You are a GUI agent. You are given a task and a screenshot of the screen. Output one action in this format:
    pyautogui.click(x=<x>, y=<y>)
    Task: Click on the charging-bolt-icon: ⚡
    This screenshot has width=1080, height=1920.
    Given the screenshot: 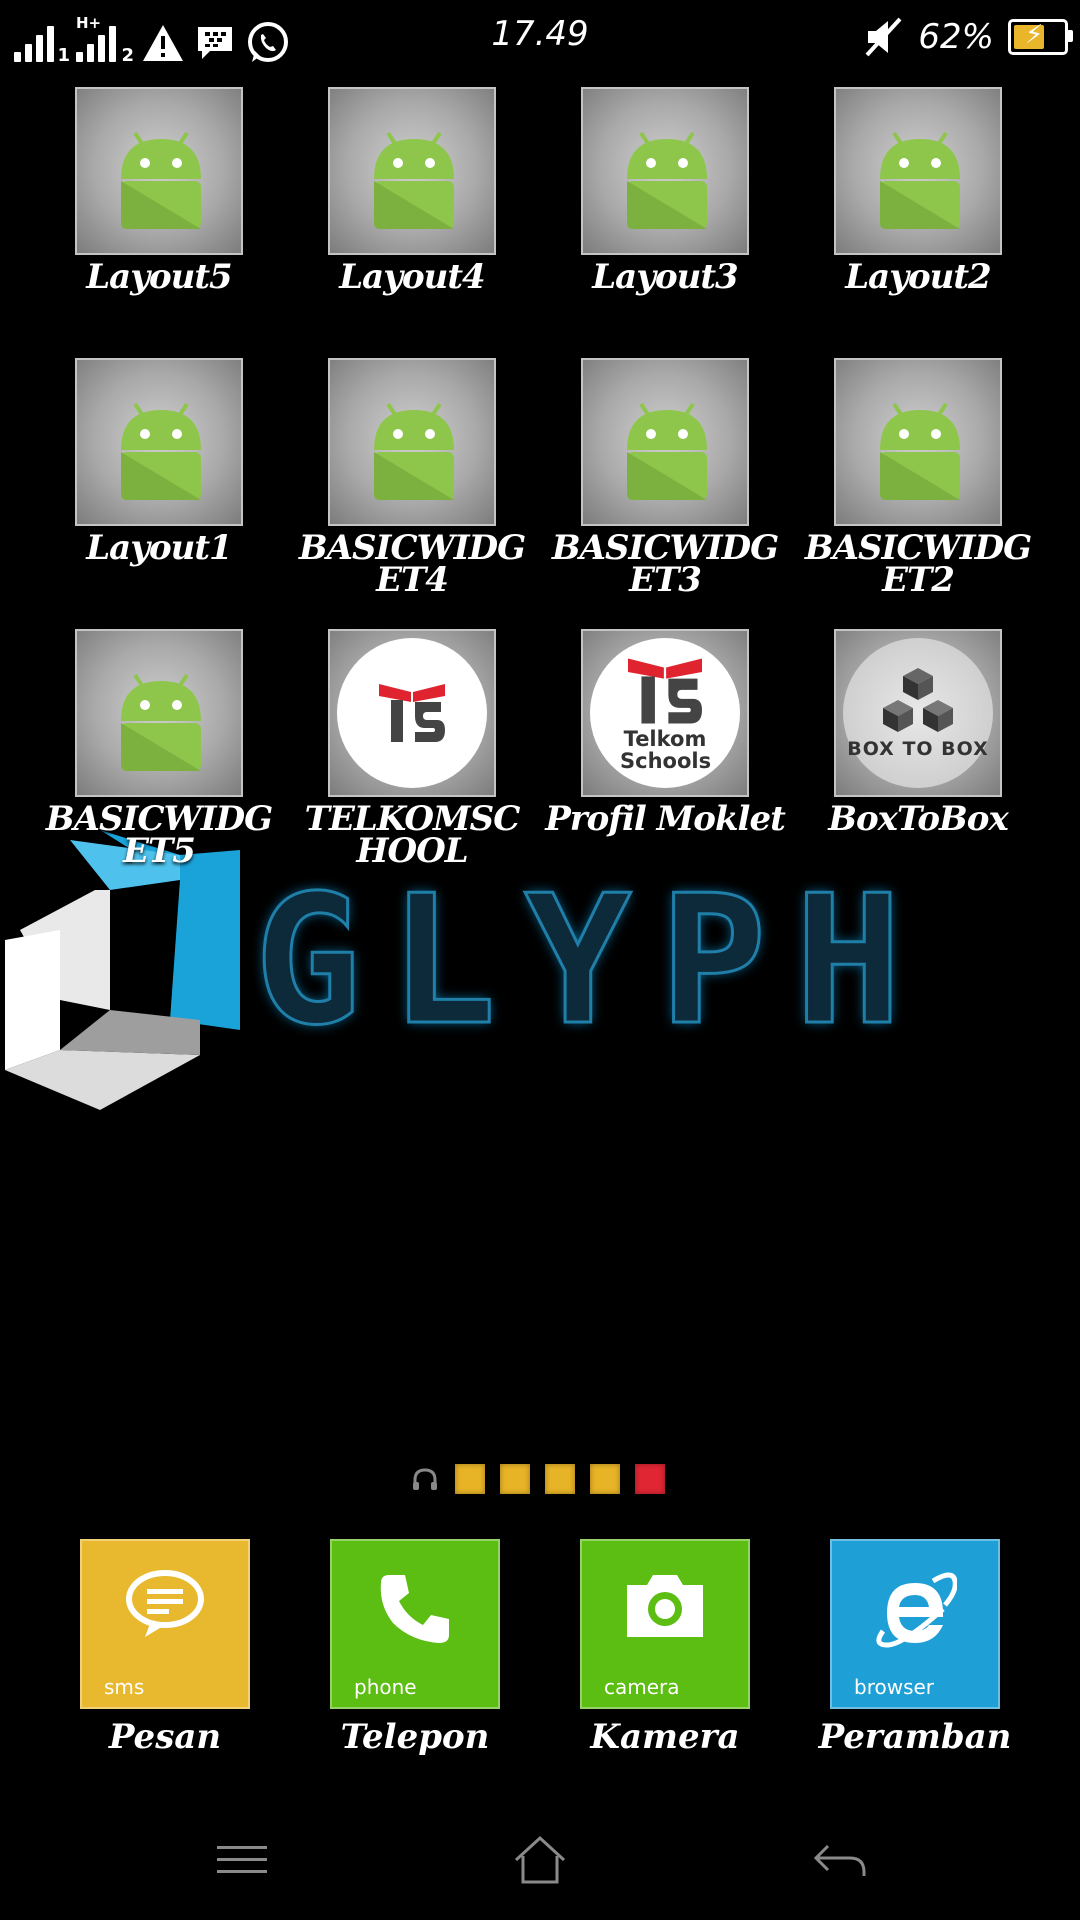 What is the action you would take?
    pyautogui.click(x=1034, y=35)
    